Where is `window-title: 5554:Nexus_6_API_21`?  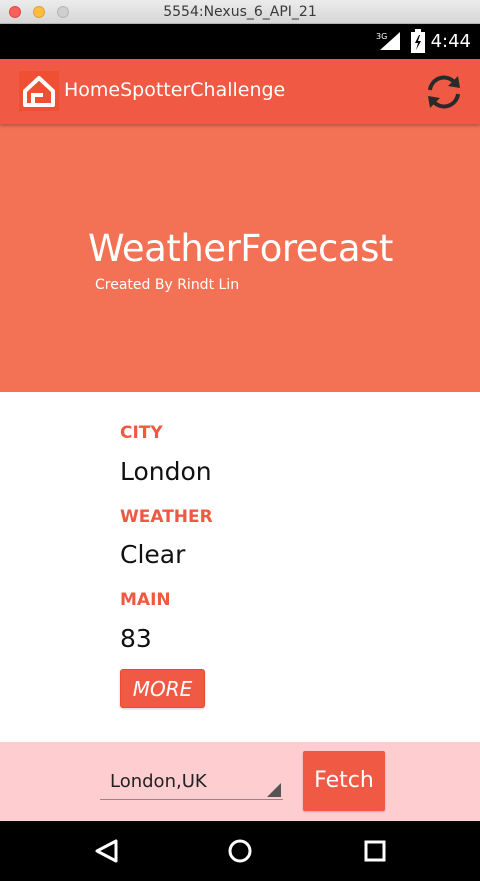
window-title: 5554:Nexus_6_API_21 is located at coordinates (240, 12).